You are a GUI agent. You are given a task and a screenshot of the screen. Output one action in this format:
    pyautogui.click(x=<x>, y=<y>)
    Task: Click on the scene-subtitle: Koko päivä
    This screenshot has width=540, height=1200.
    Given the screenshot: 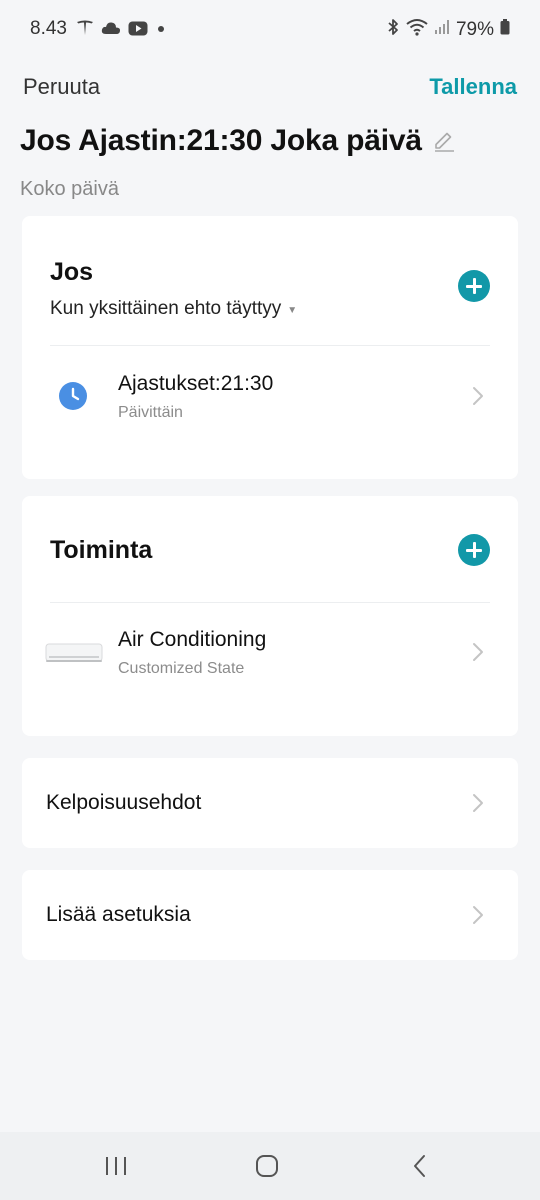 What is the action you would take?
    pyautogui.click(x=69, y=189)
    